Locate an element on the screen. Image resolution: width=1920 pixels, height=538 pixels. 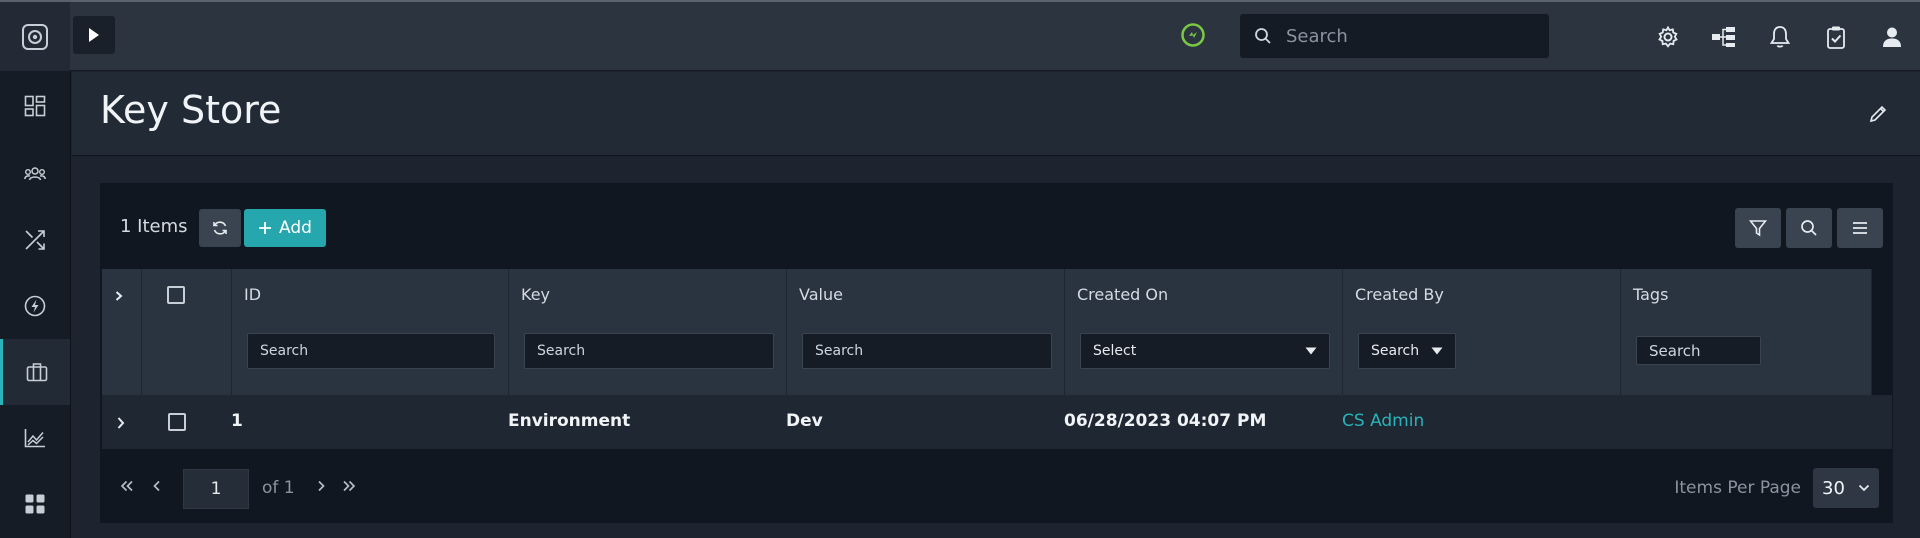
notifications-button is located at coordinates (1780, 37).